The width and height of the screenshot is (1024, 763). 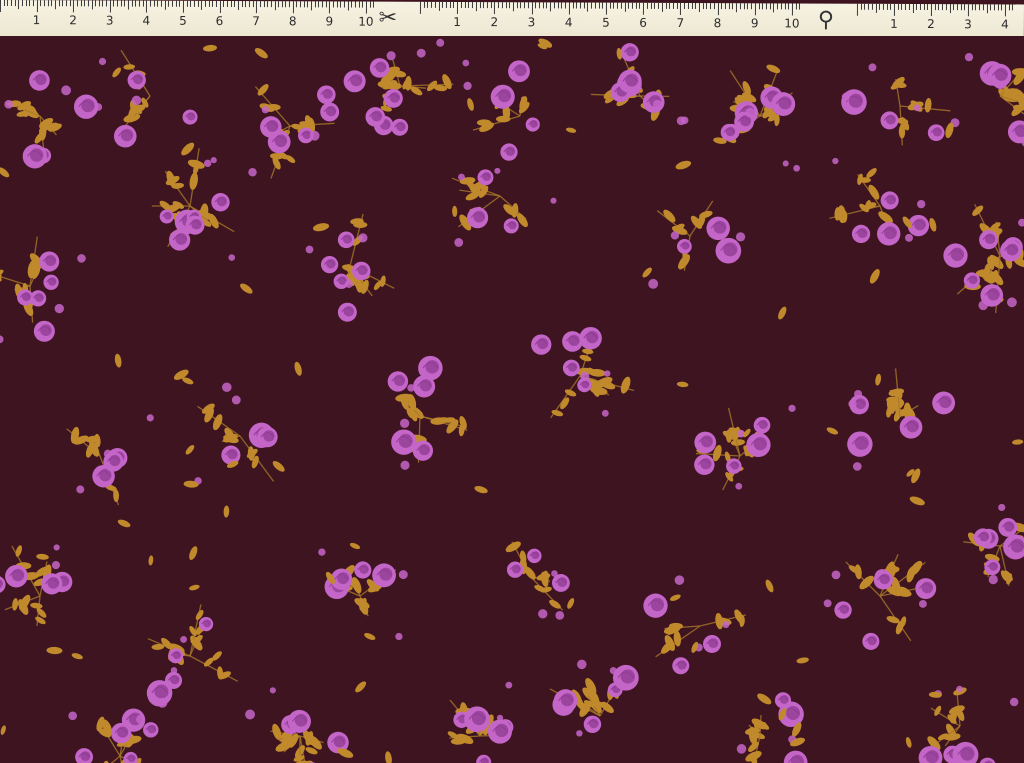 I want to click on tape-number: 1, so click(x=457, y=22).